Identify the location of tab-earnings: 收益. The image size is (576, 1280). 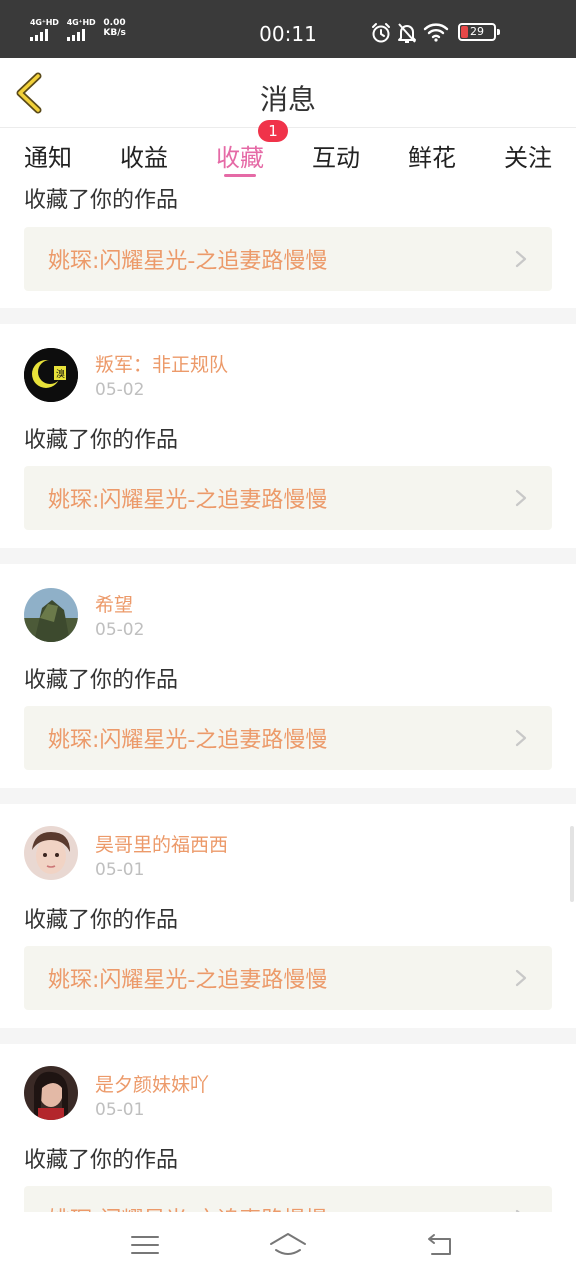
(144, 155).